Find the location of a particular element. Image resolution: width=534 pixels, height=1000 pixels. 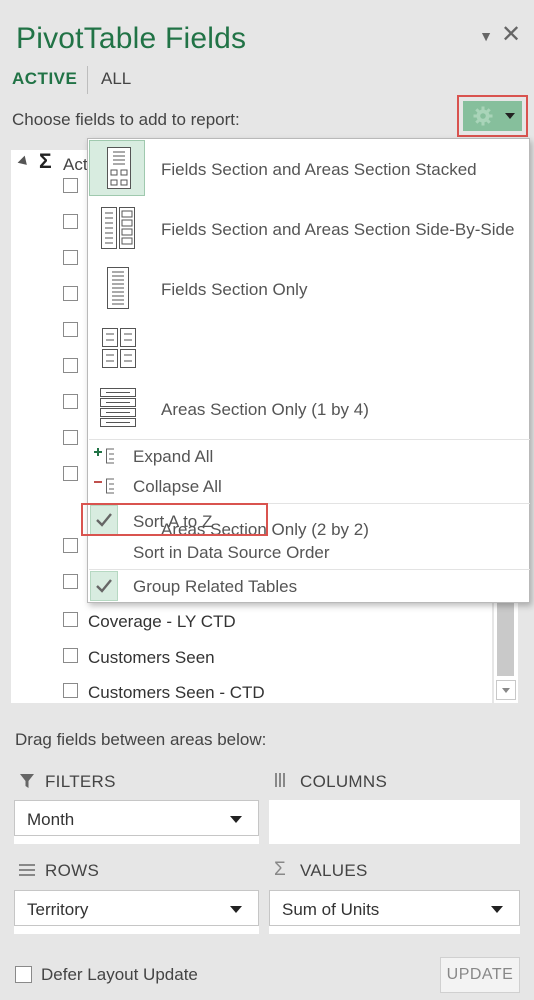

layout-fields-only-icon is located at coordinates (118, 288).